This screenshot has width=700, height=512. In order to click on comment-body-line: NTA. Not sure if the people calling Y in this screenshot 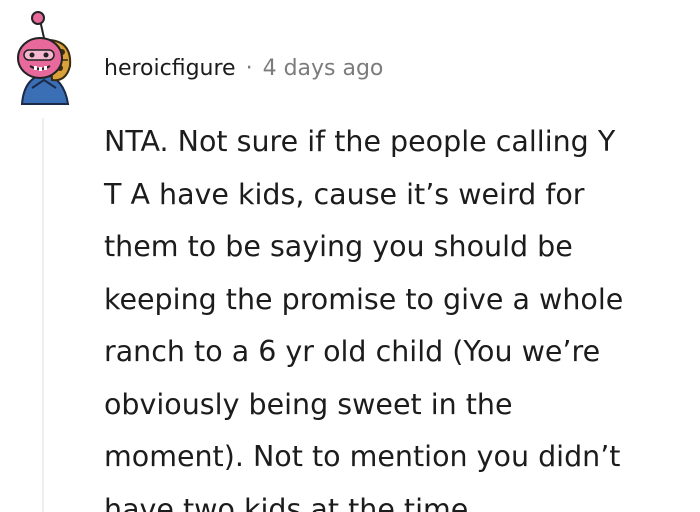, I will do `click(360, 141)`.